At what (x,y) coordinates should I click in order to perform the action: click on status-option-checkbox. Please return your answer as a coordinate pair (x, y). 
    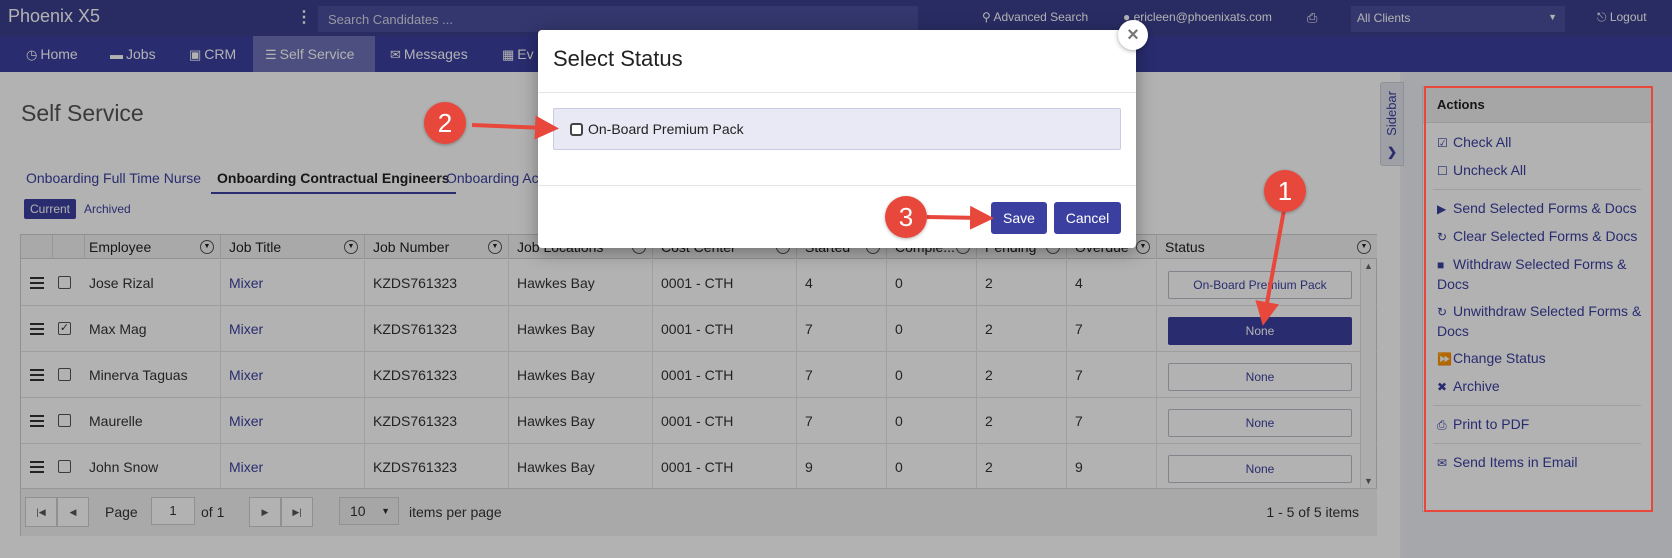
    Looking at the image, I should click on (576, 129).